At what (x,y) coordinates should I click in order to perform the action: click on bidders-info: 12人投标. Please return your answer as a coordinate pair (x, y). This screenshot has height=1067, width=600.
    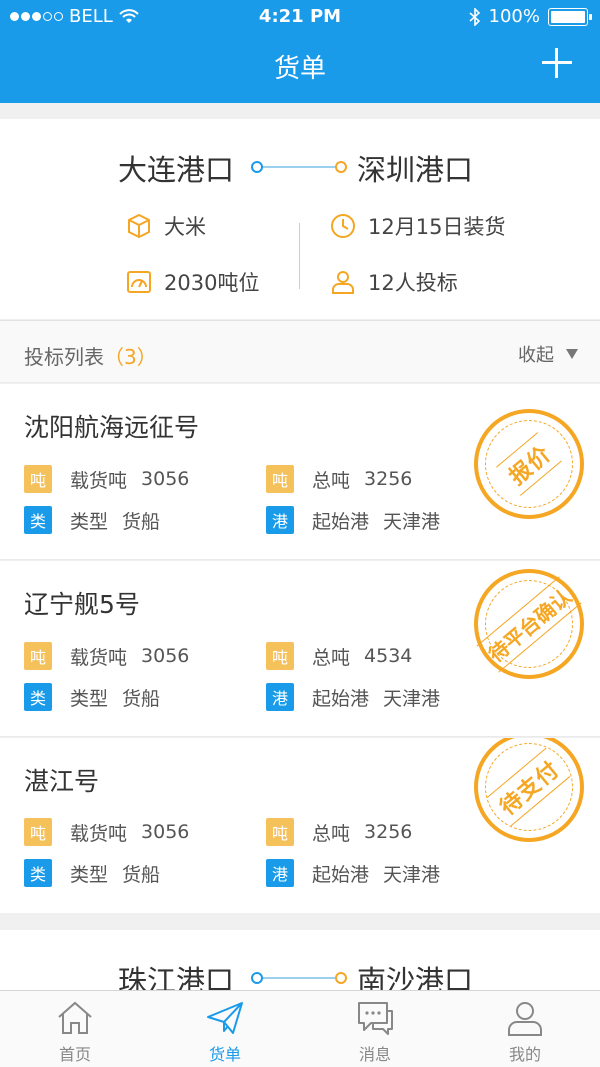
    Looking at the image, I should click on (394, 282).